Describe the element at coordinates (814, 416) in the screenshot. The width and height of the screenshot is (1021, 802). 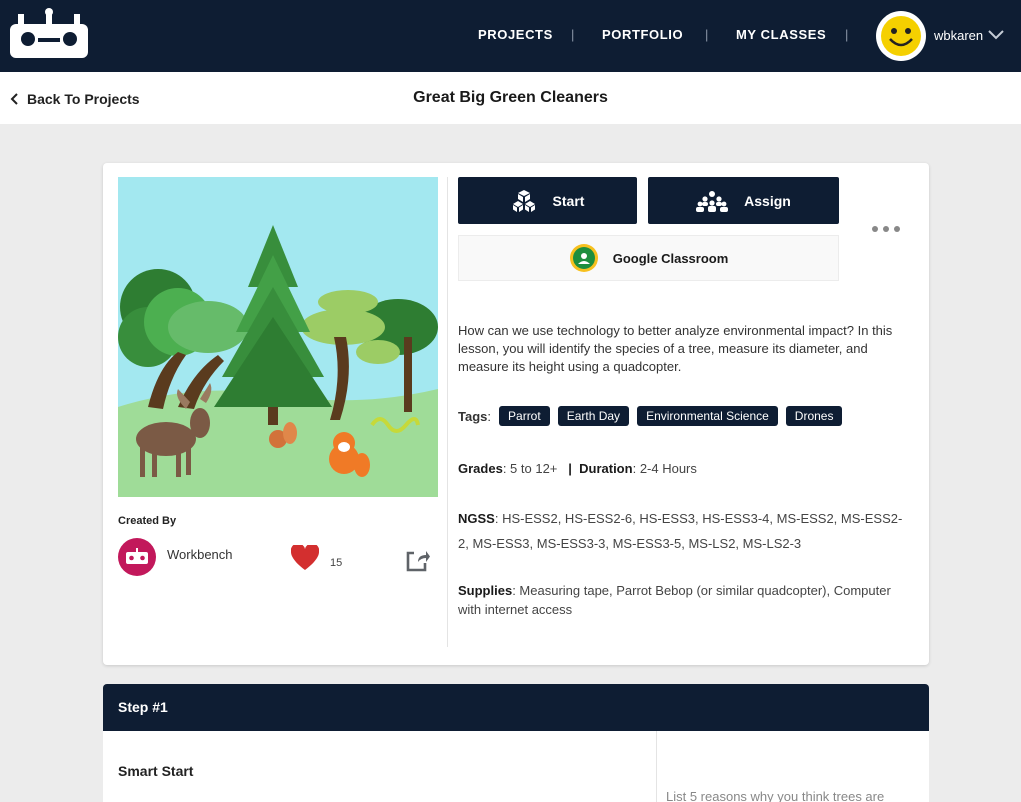
I see `tag-drones: Drones` at that location.